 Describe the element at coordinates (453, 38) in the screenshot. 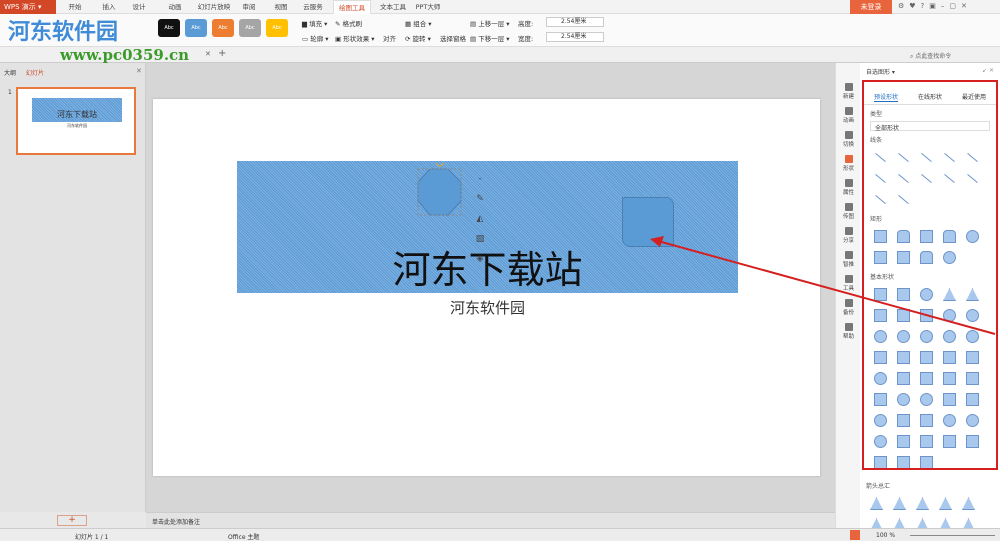

I see `selection-pane-button: 选择窗格` at that location.